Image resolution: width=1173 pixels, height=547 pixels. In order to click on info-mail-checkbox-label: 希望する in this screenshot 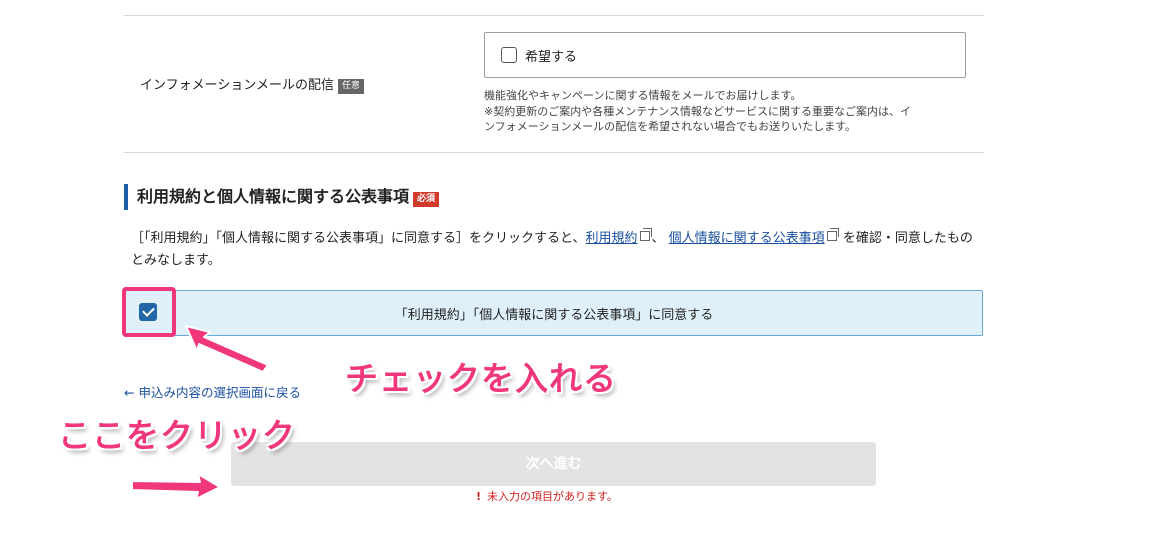, I will do `click(551, 57)`.